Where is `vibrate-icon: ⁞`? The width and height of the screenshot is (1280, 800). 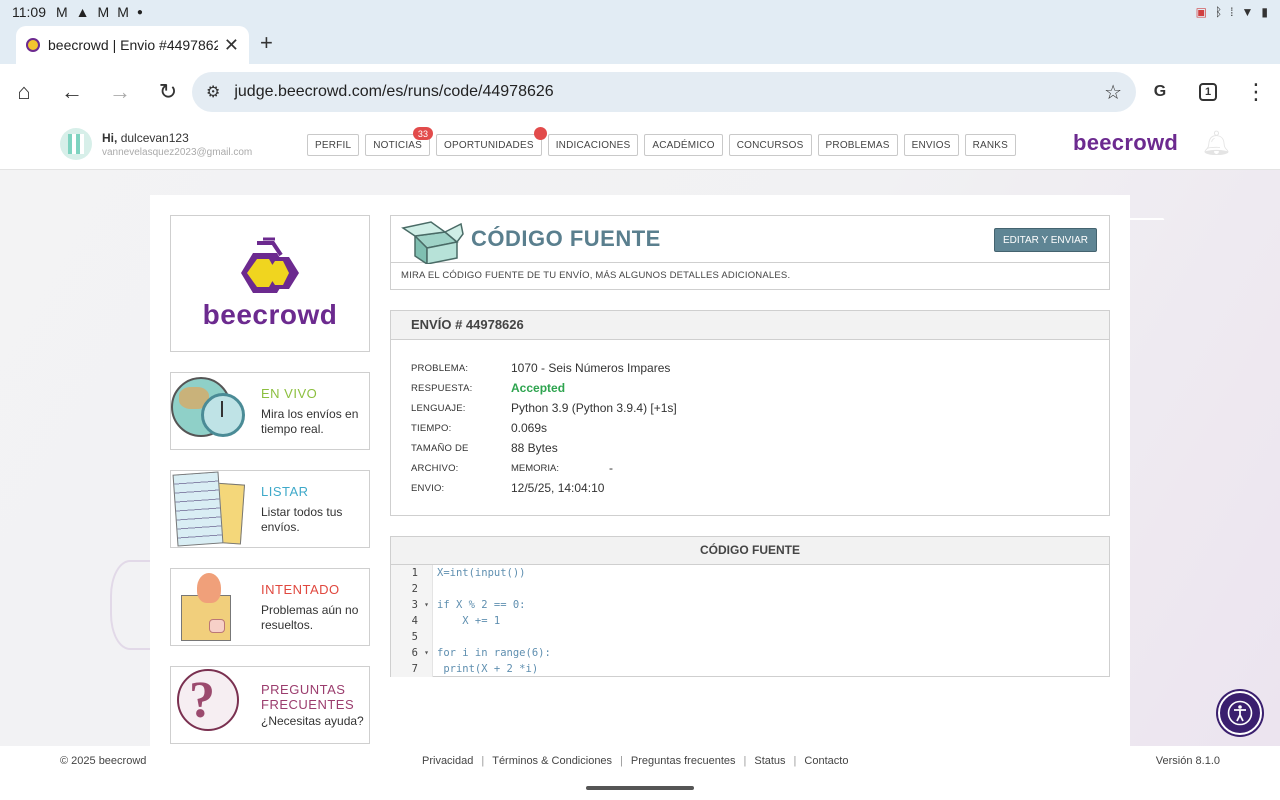
vibrate-icon: ⁞ is located at coordinates (1232, 12).